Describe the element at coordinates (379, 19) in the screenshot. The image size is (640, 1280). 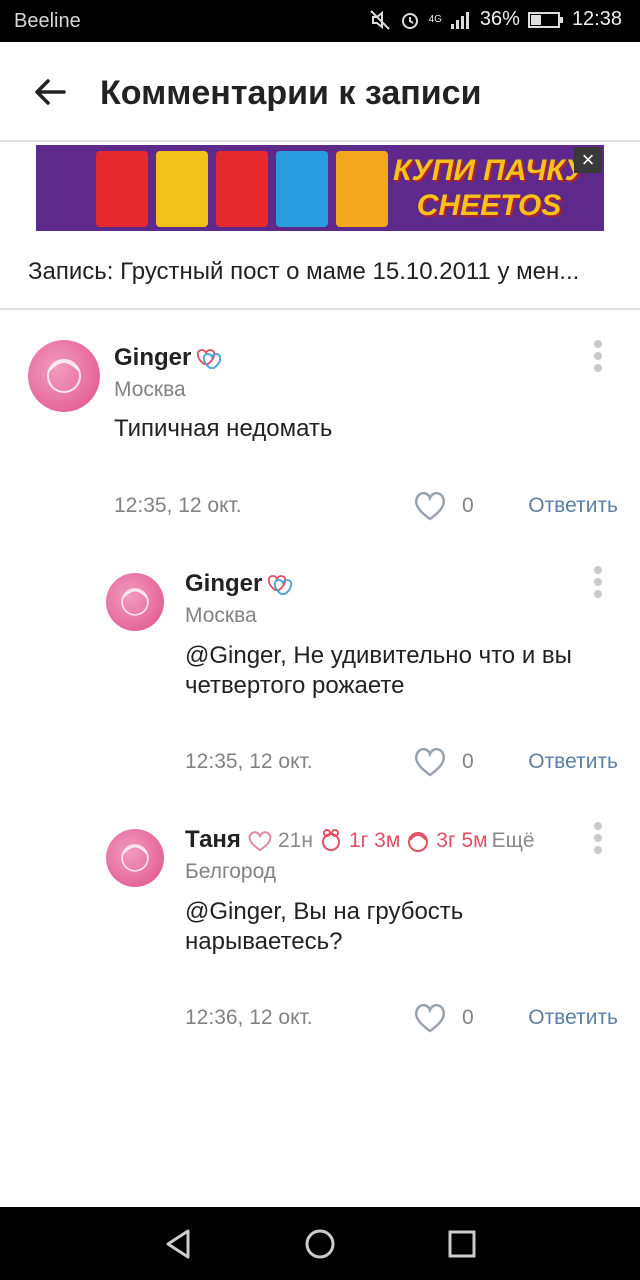
I see `mute-icon` at that location.